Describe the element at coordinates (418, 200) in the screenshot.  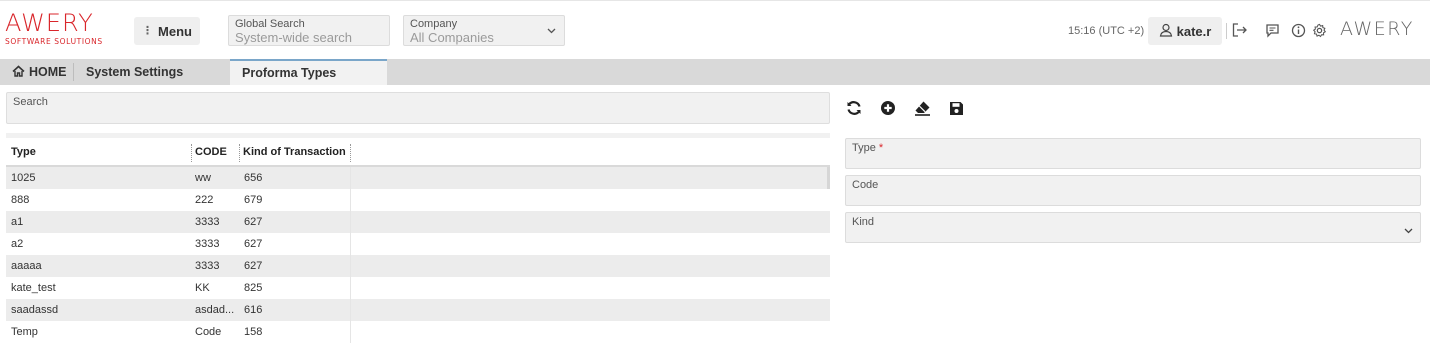
I see `table-row: 888 222 679` at that location.